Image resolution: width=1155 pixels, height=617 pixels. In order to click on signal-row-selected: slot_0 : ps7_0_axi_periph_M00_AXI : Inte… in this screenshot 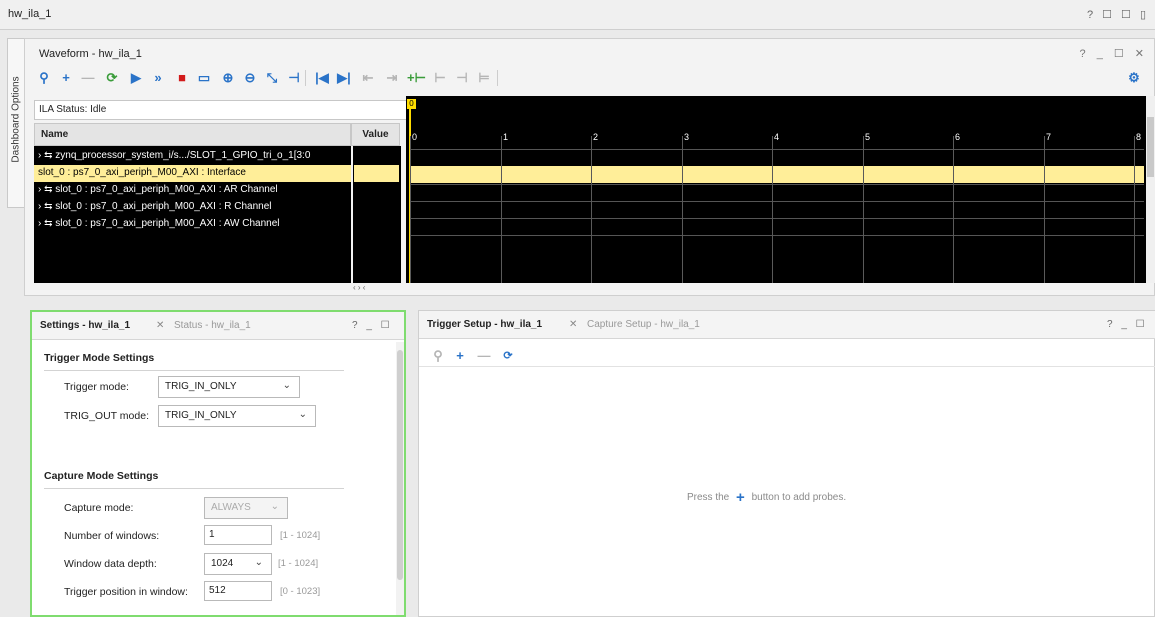, I will do `click(192, 173)`.